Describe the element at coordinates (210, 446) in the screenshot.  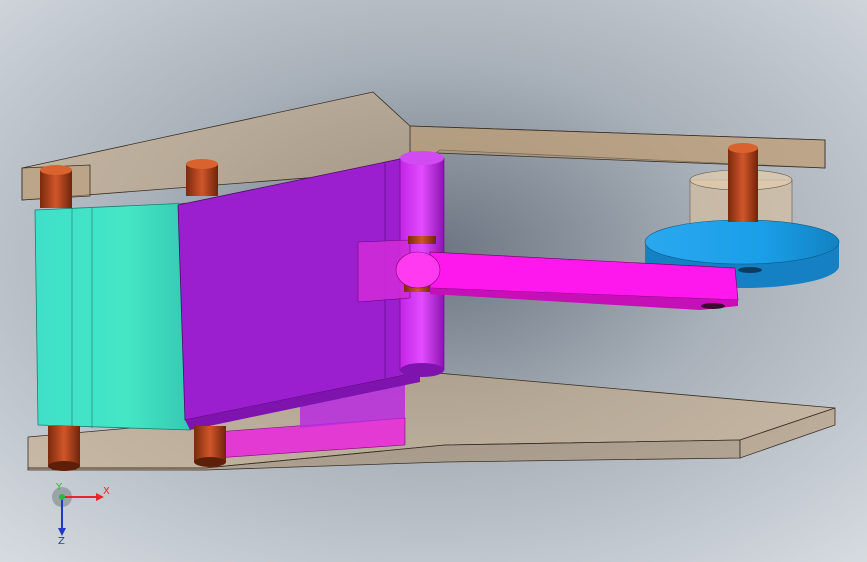
I see `middle-pin-bottom` at that location.